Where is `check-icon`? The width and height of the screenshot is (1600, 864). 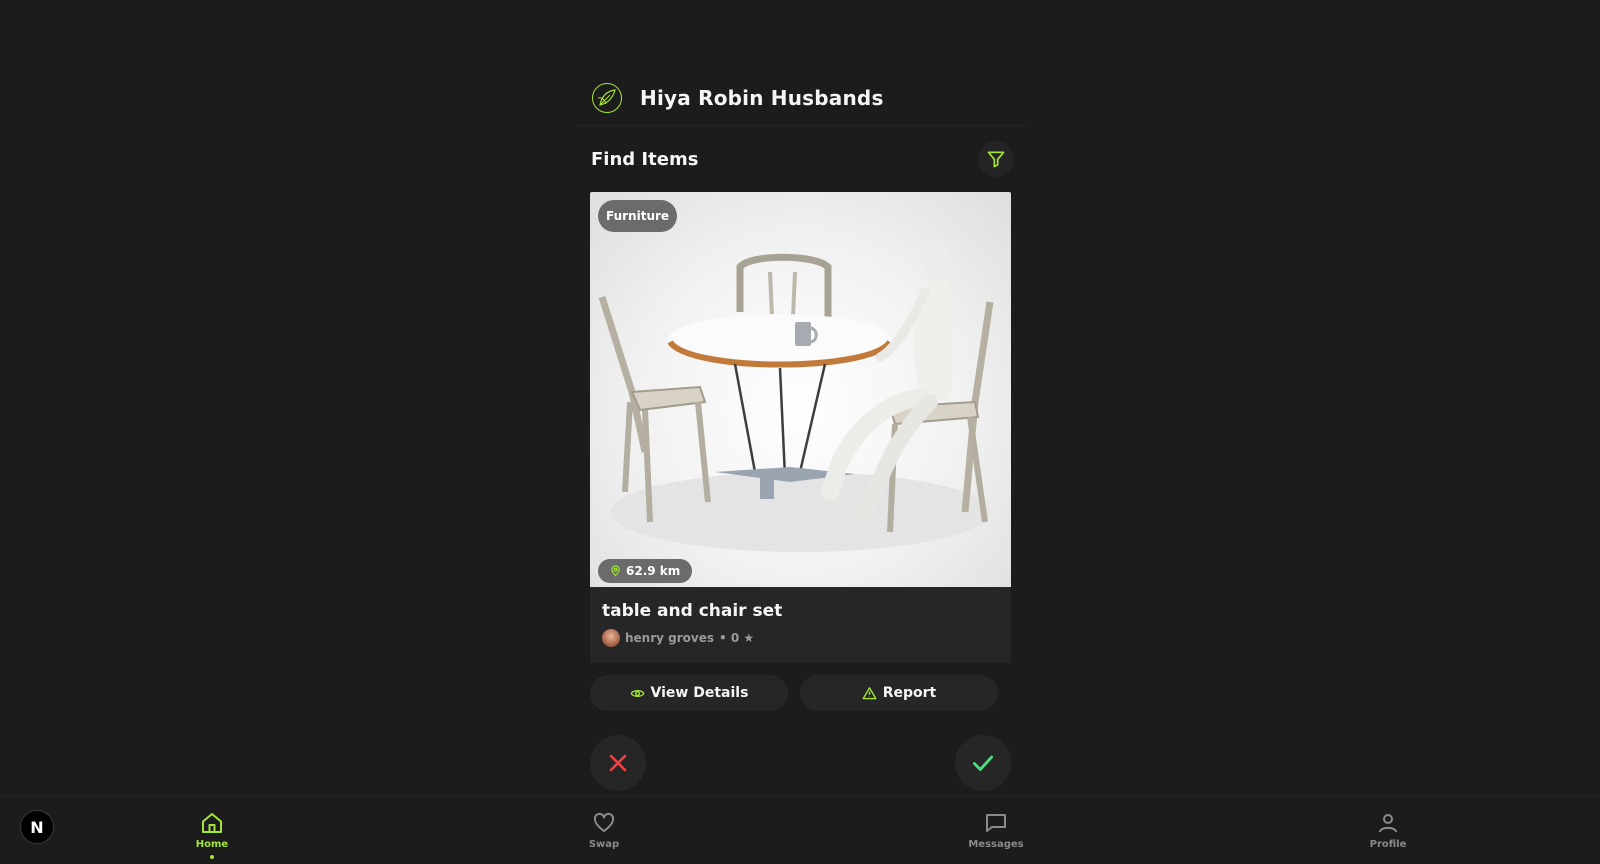 check-icon is located at coordinates (983, 763).